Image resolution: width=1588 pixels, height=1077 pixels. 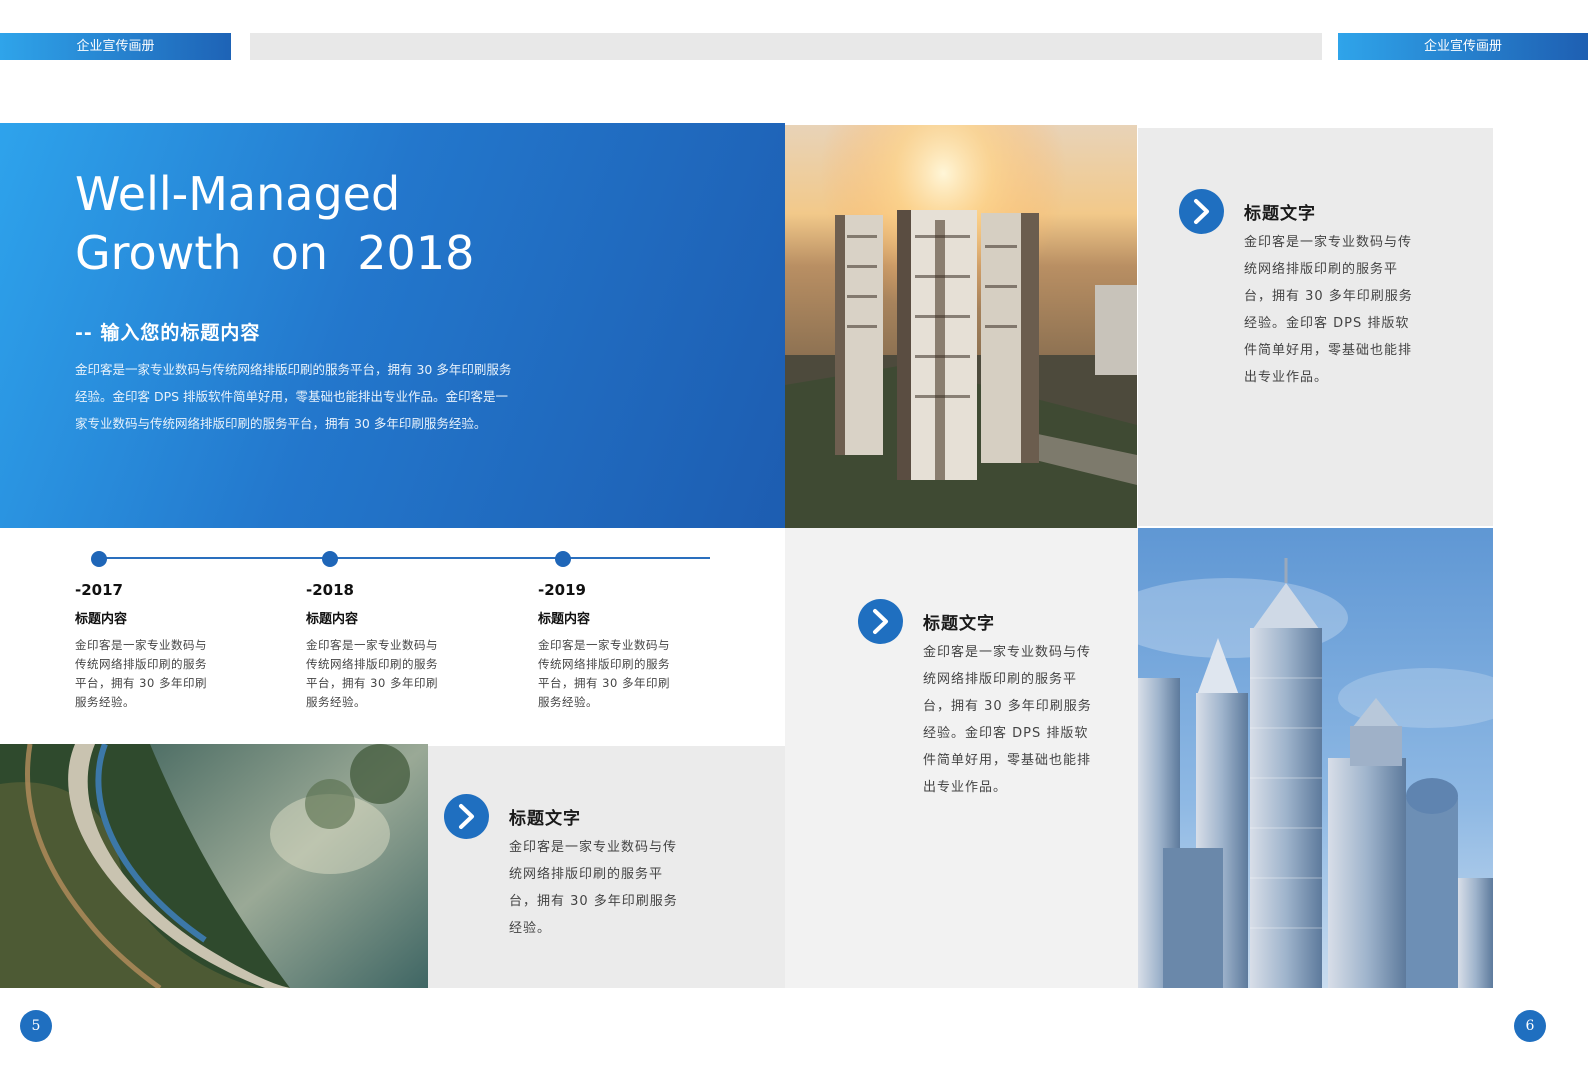 I want to click on card-middle-title: 标题文字, so click(x=959, y=624).